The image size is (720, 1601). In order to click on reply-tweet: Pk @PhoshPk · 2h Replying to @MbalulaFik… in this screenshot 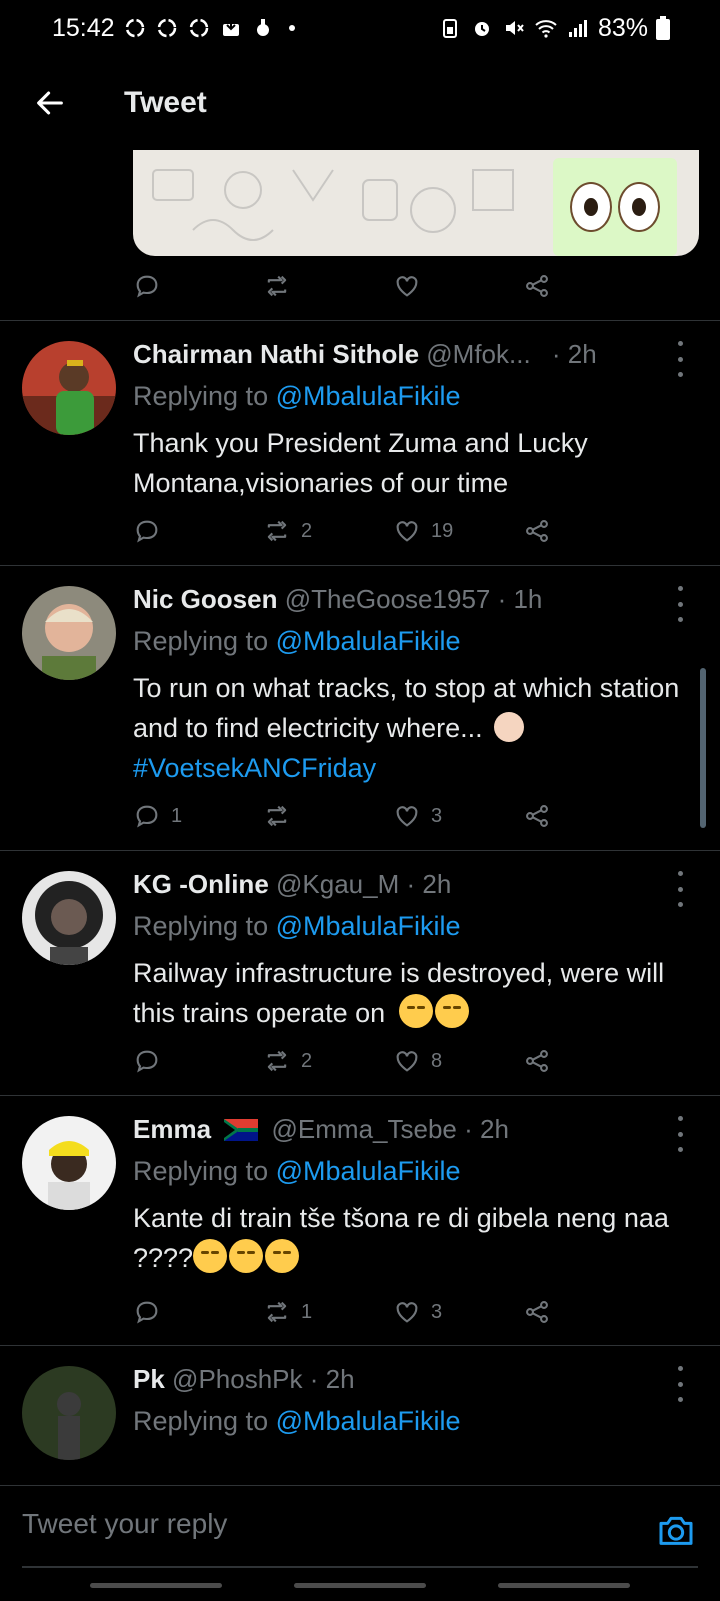, I will do `click(360, 1415)`.